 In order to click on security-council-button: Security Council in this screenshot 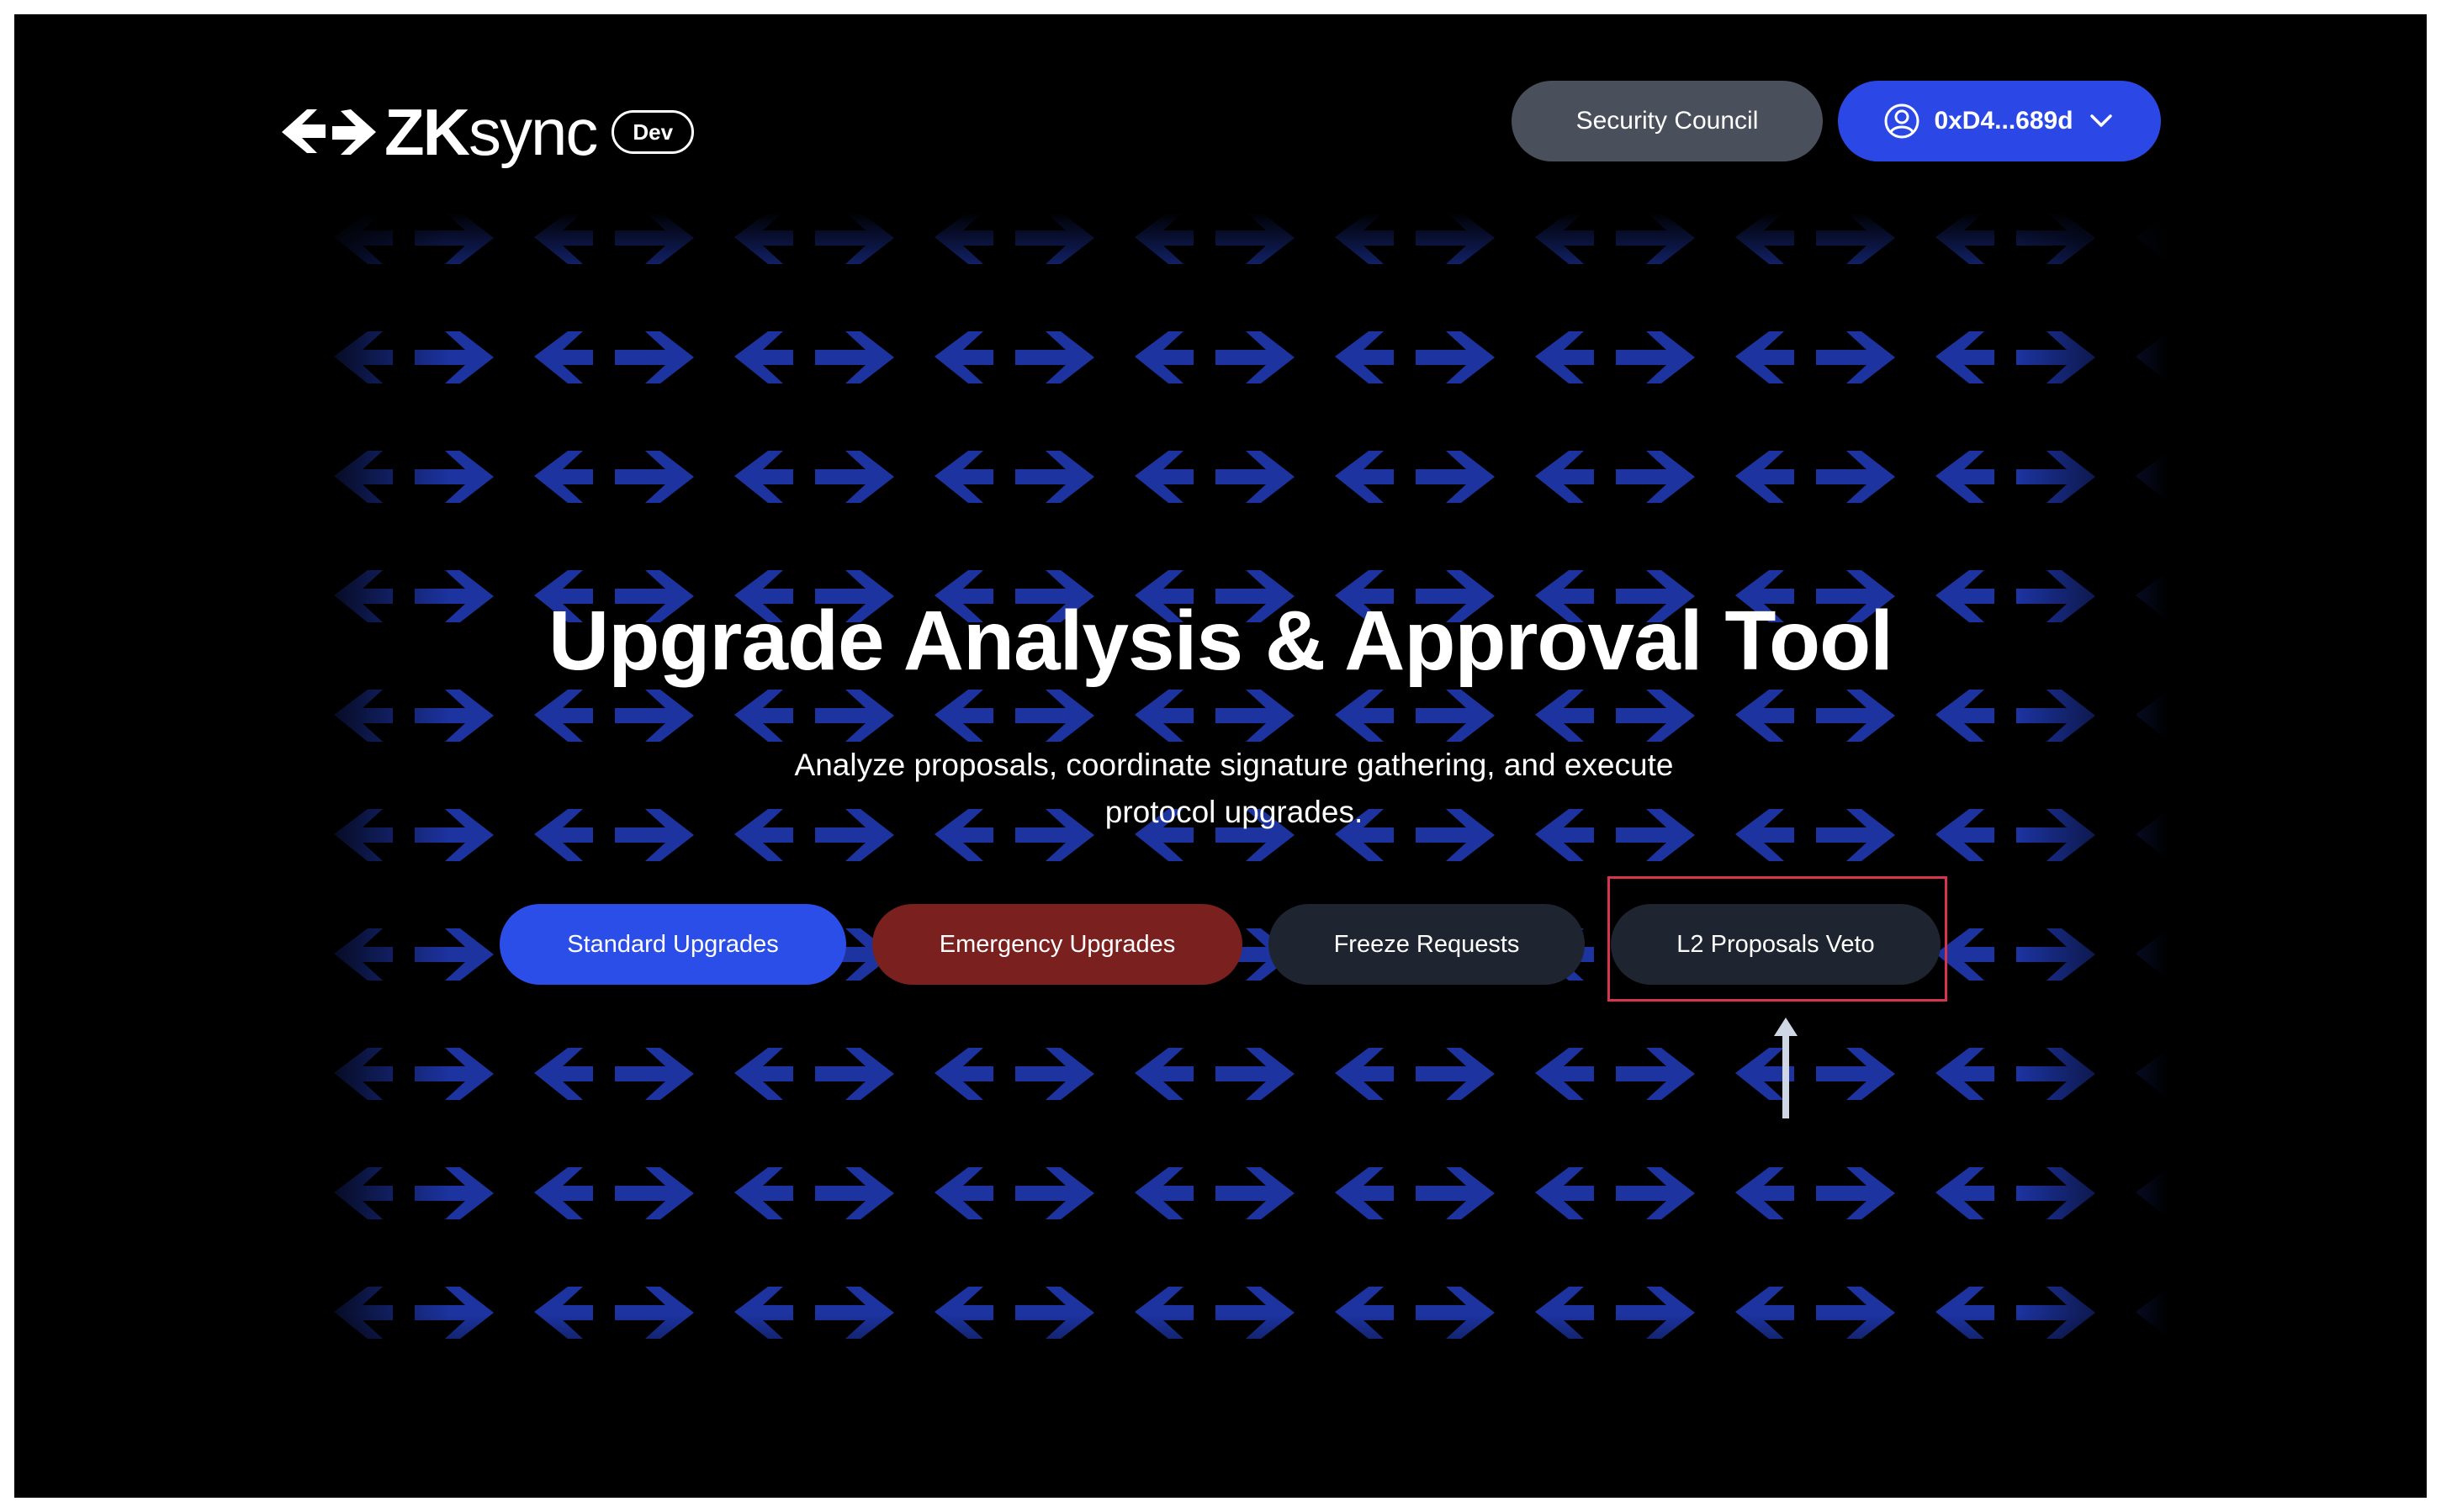, I will do `click(1667, 121)`.